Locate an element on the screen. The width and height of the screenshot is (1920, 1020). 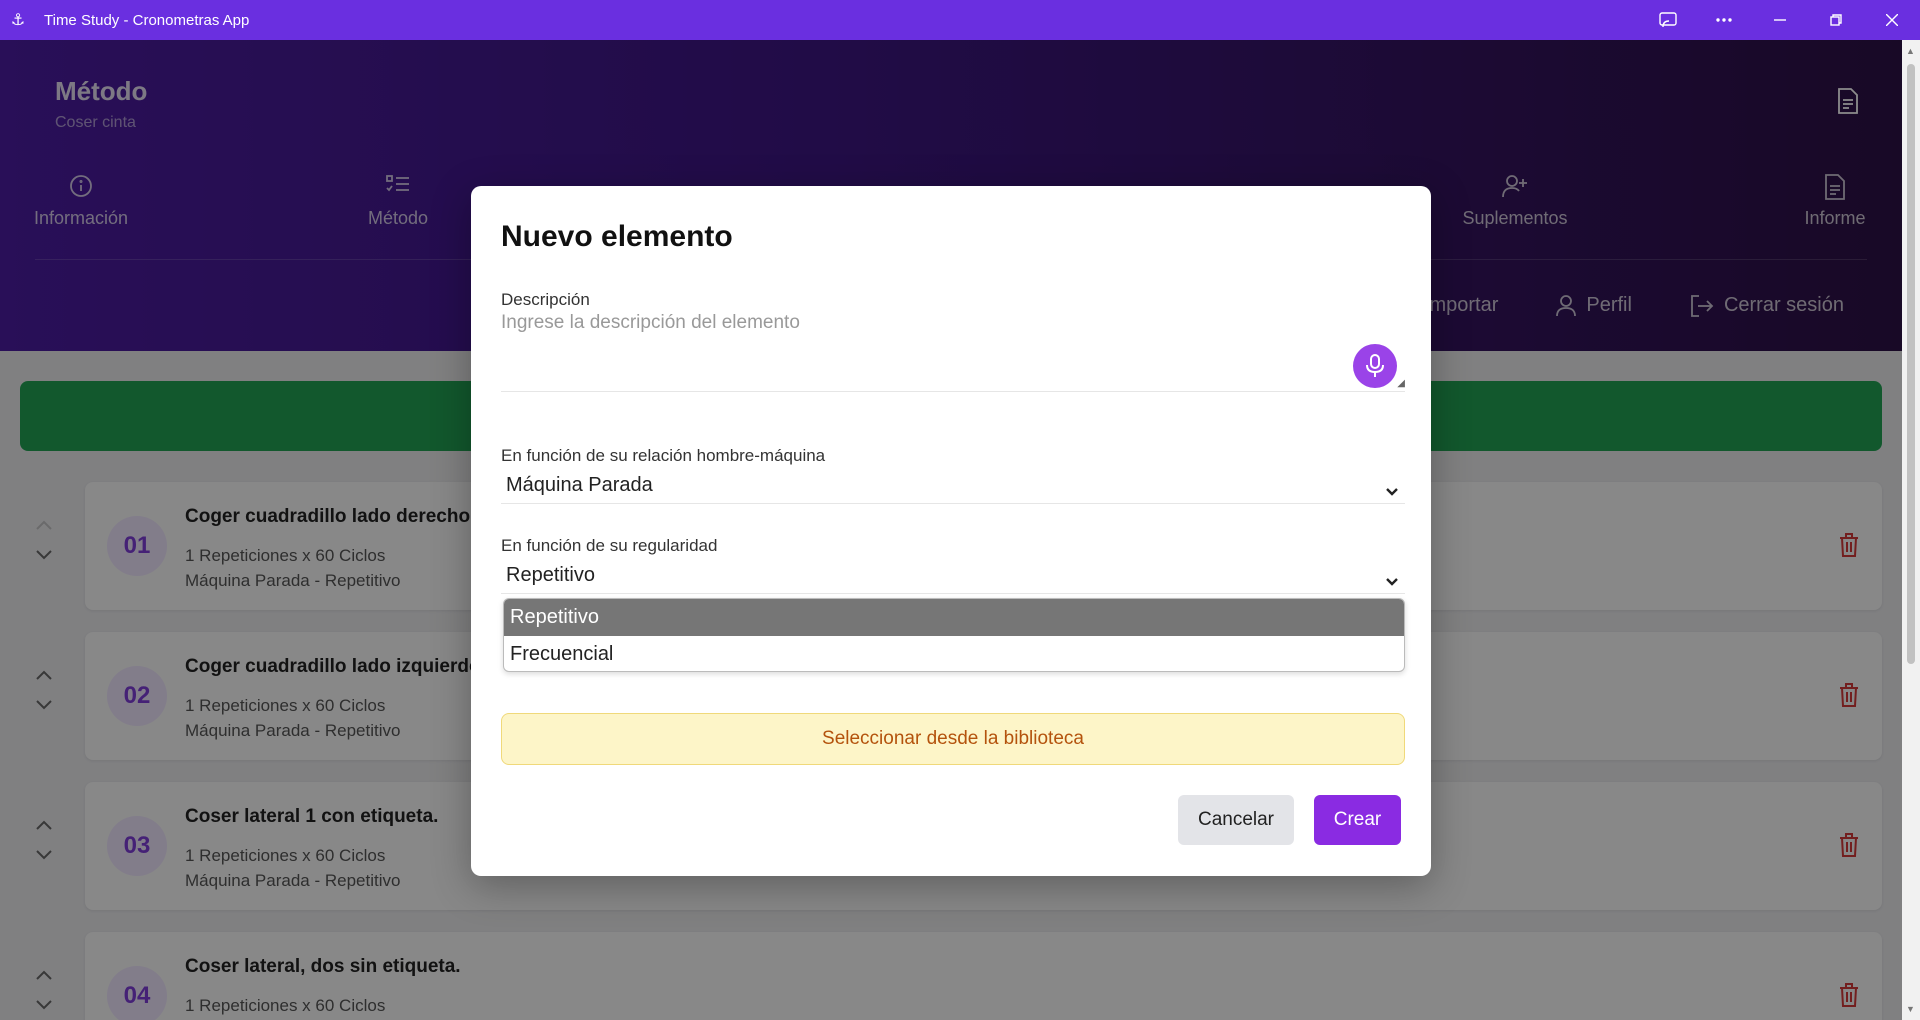
option-repetitivo: Repetitivo is located at coordinates (954, 617).